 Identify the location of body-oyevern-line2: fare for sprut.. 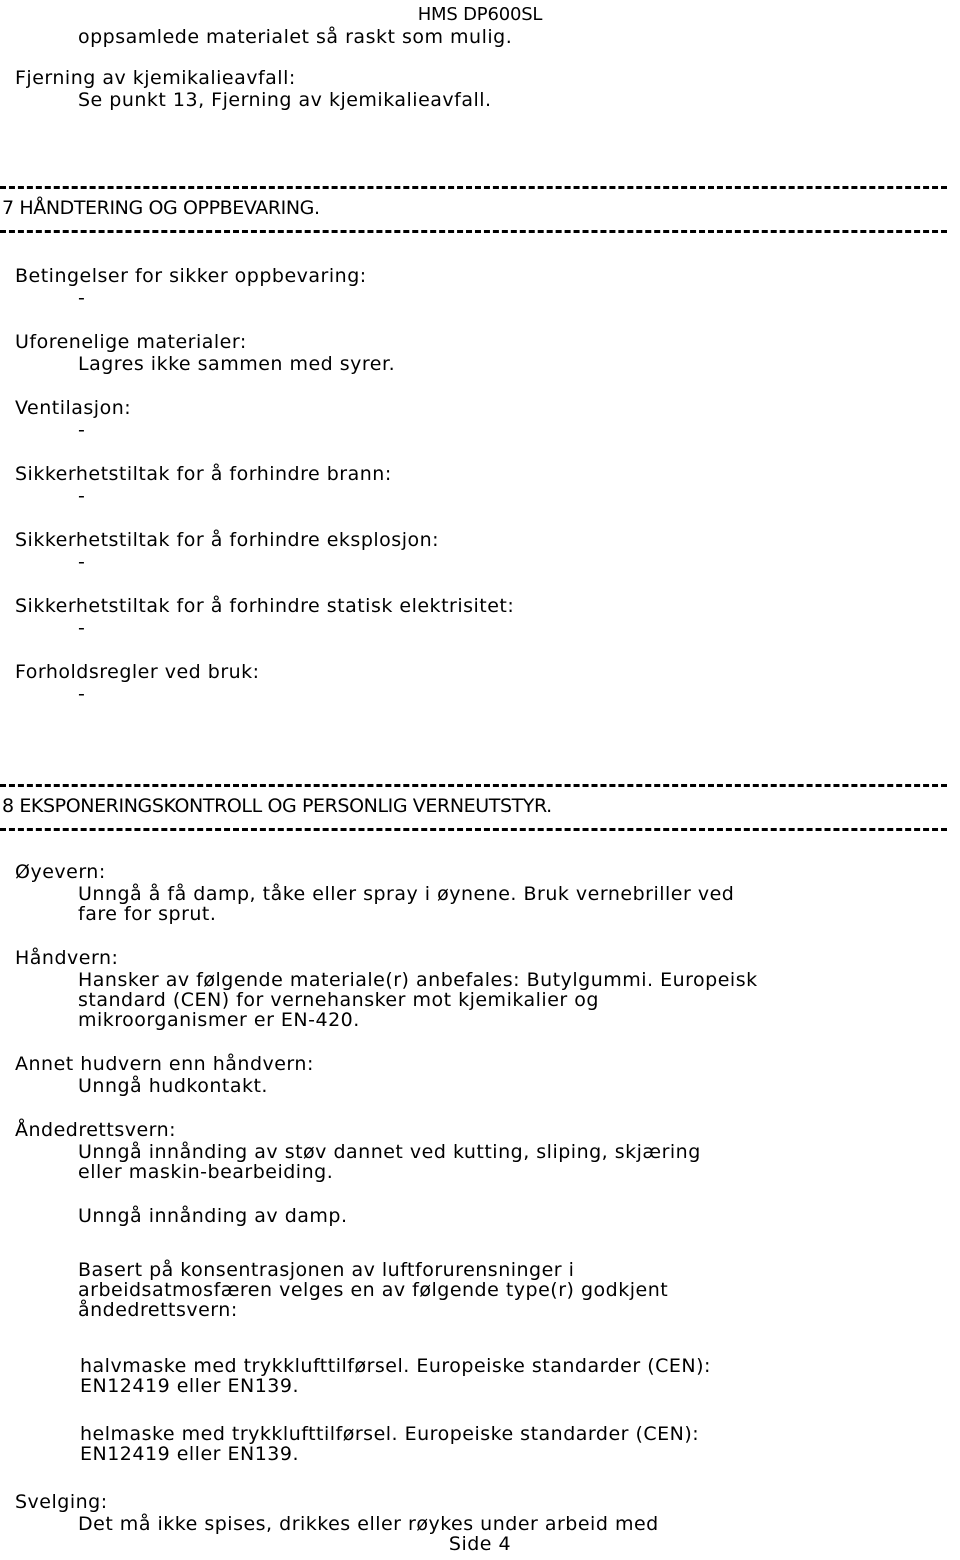
(147, 914).